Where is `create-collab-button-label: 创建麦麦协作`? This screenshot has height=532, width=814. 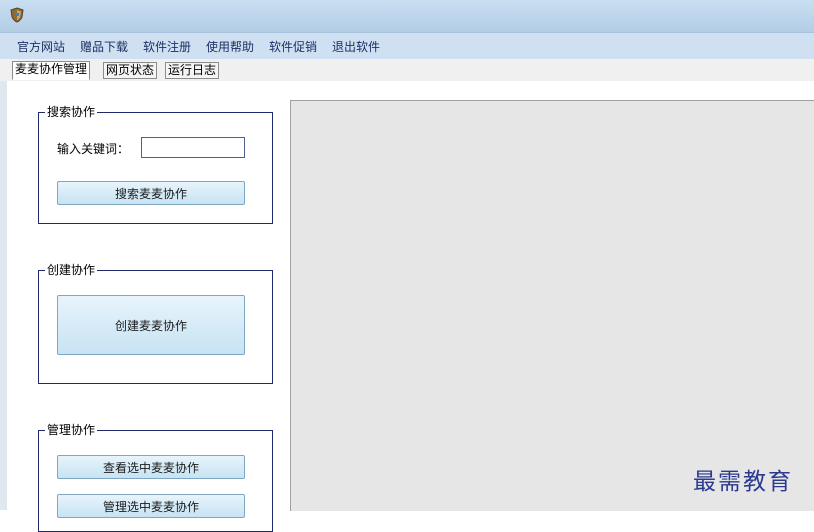
create-collab-button-label: 创建麦麦协作 is located at coordinates (150, 325).